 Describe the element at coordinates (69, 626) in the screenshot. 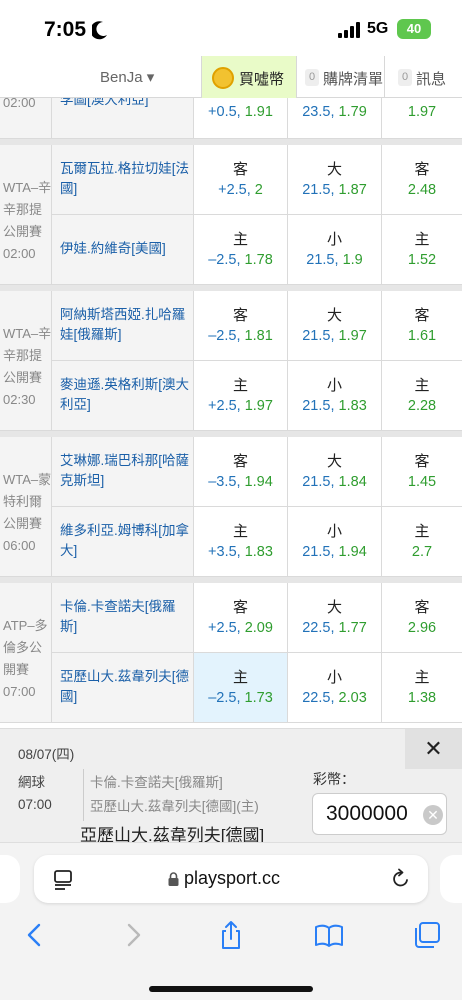

I see `team-name-line: 斯]` at that location.